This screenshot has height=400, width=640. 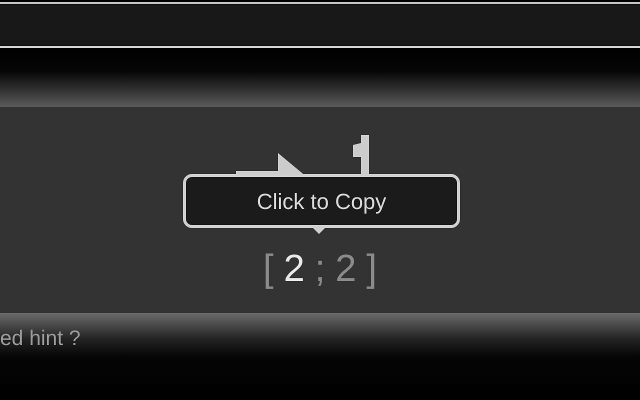 What do you see at coordinates (320, 269) in the screenshot?
I see `coordinate-text: ;` at bounding box center [320, 269].